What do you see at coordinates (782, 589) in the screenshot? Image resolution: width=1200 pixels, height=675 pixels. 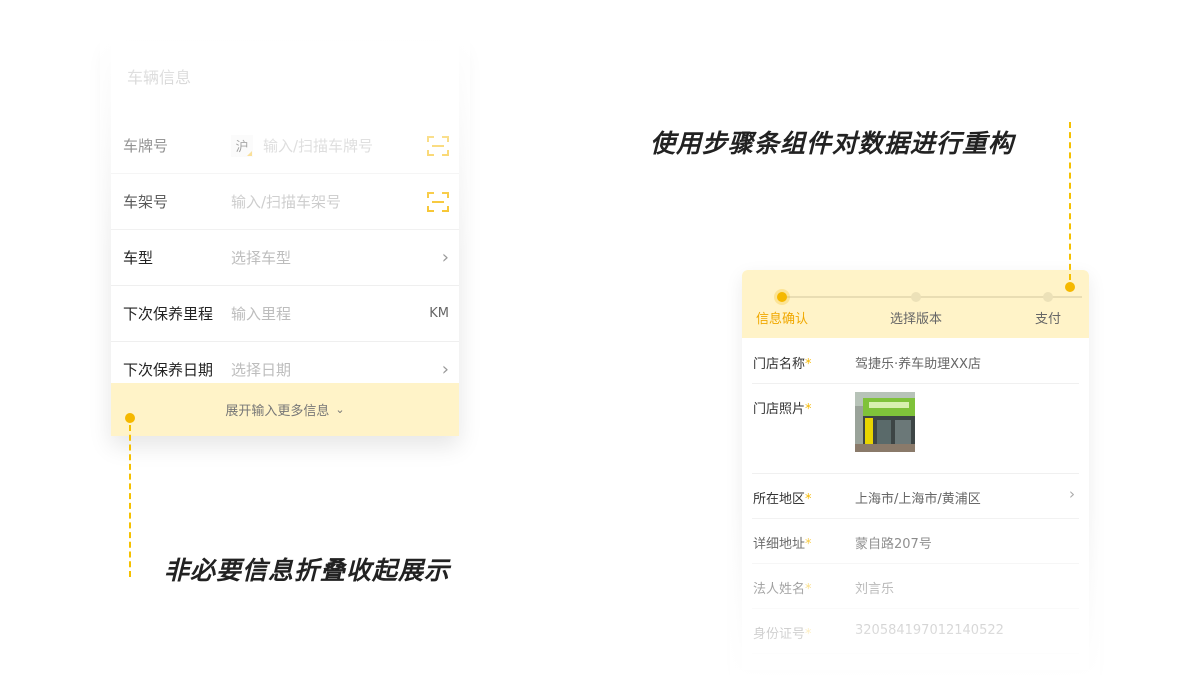 I see `legal-name-label: 法人姓名*` at bounding box center [782, 589].